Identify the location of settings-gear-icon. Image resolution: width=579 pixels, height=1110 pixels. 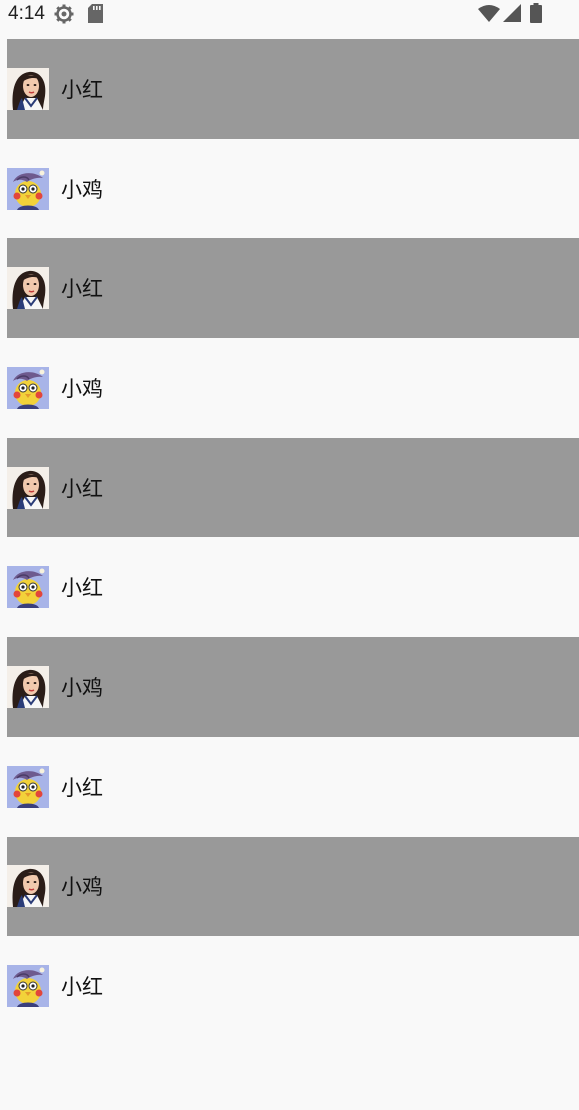
(64, 16).